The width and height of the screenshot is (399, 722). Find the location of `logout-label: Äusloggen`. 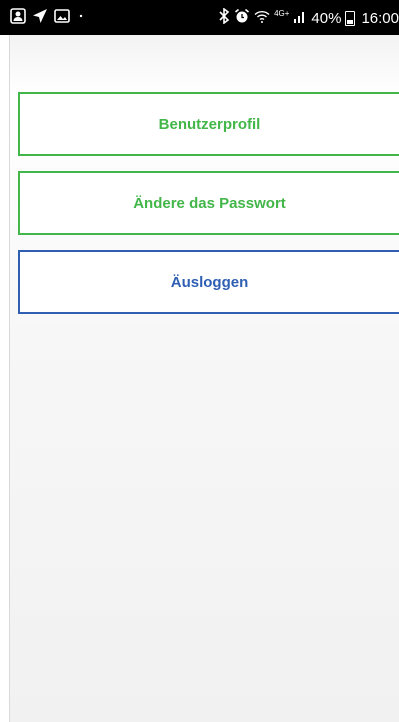

logout-label: Äusloggen is located at coordinates (209, 282).